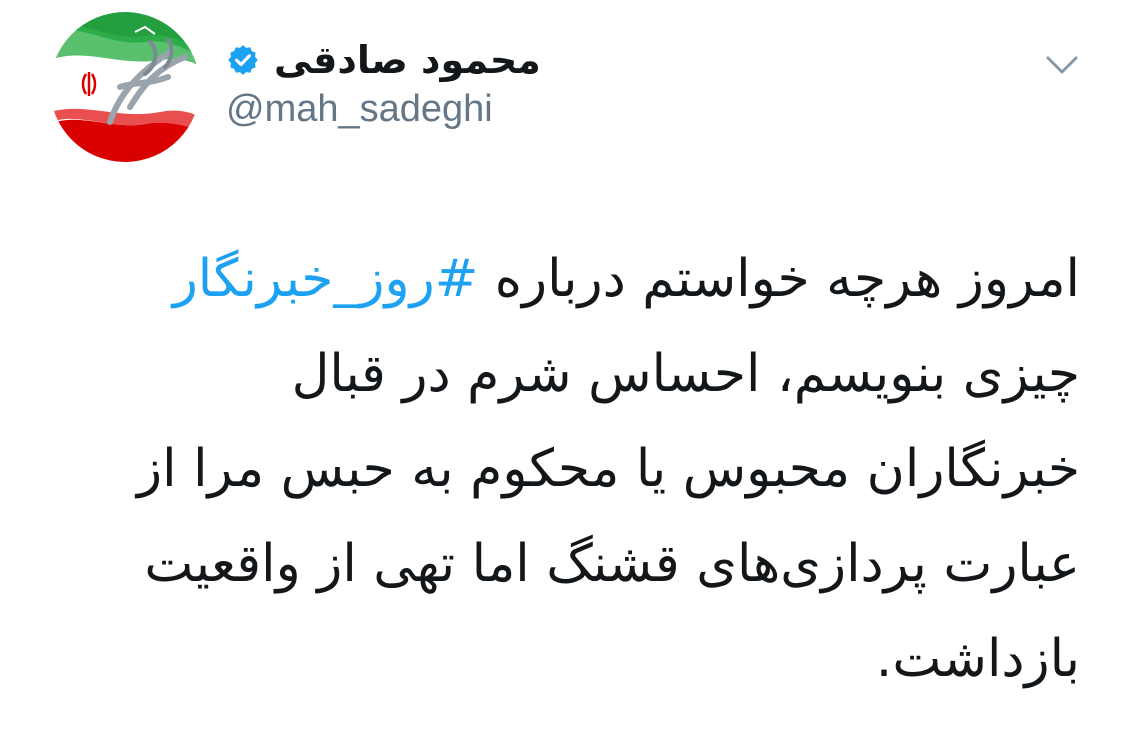 This screenshot has height=743, width=1125. Describe the element at coordinates (685, 374) in the screenshot. I see `tweet-line-2: چیزی بنویسم، احساس شرم در قبال` at that location.